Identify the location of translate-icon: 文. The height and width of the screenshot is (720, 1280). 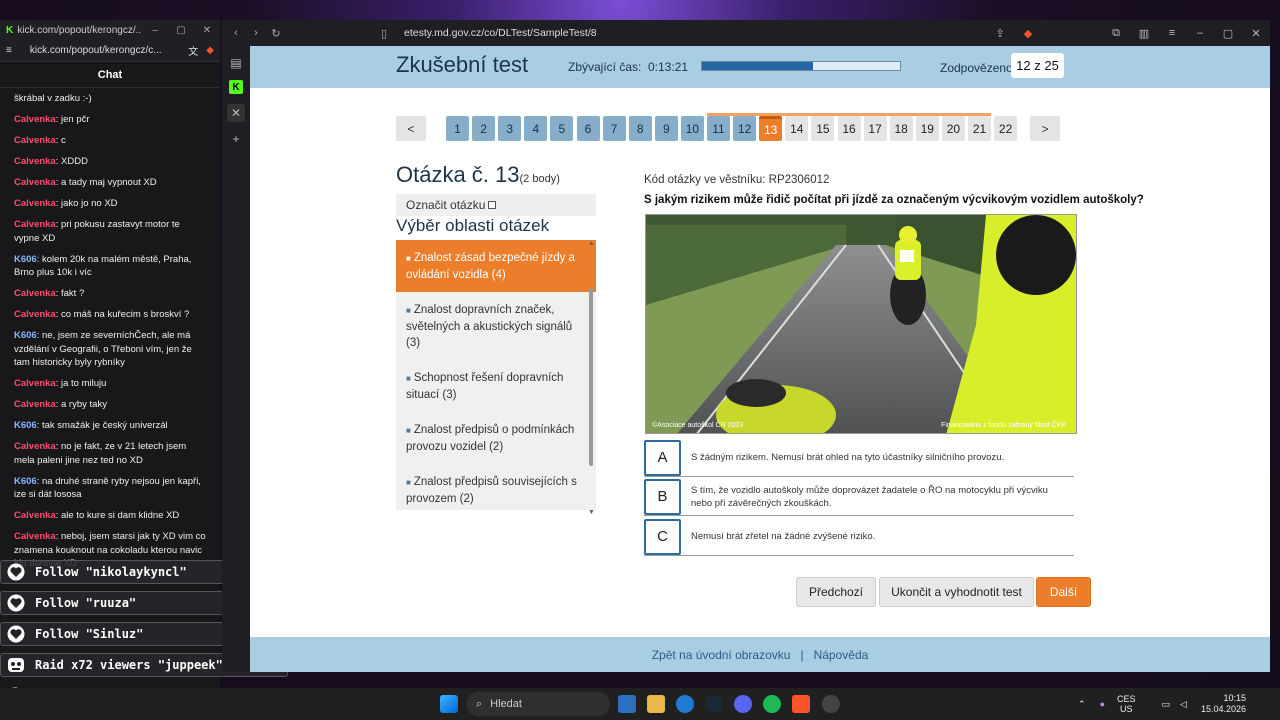
(193, 50).